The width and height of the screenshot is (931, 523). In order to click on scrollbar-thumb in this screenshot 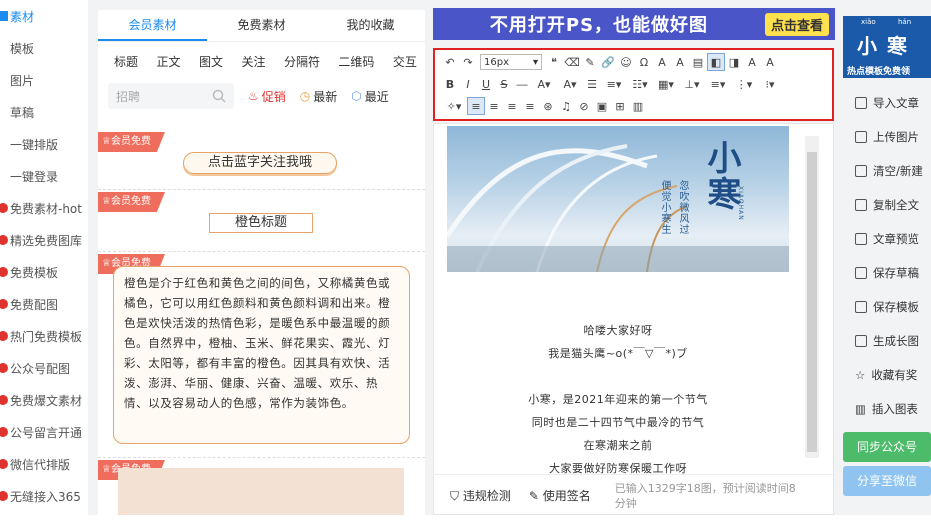, I will do `click(812, 302)`.